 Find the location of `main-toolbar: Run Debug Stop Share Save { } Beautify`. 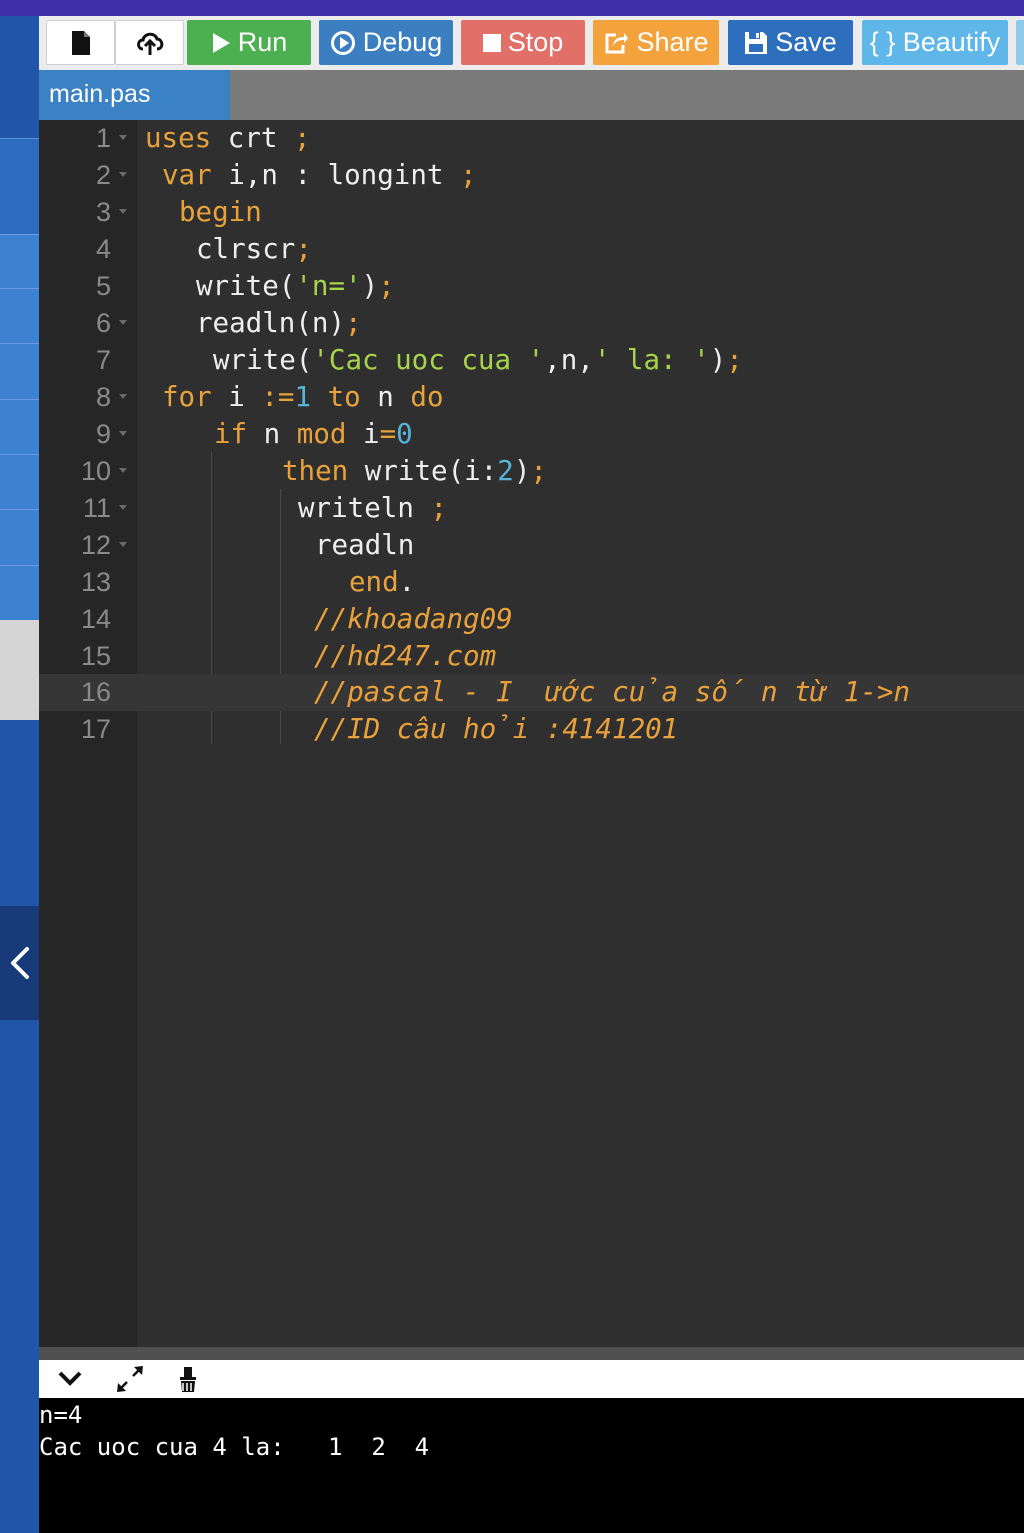

main-toolbar: Run Debug Stop Share Save { } Beautify is located at coordinates (531, 43).